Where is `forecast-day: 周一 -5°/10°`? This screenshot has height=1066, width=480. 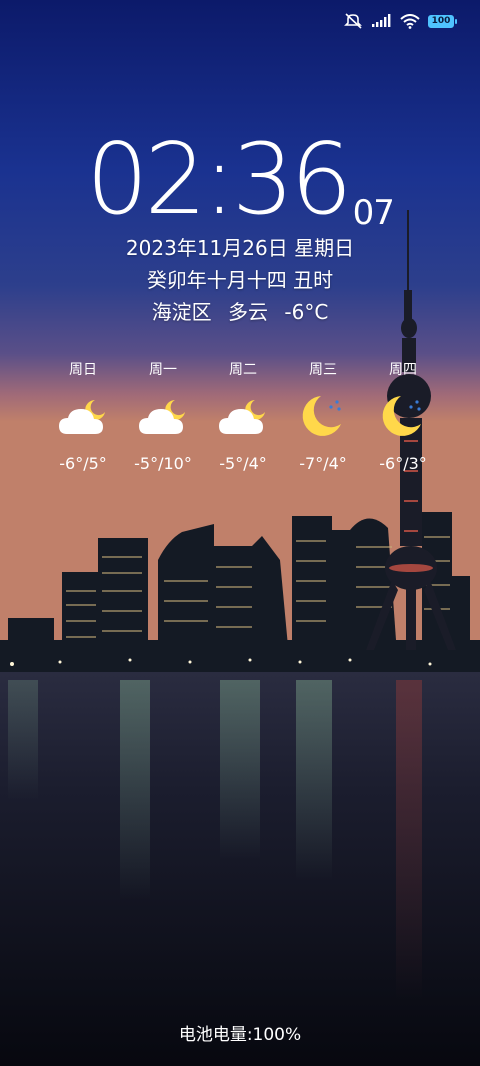 forecast-day: 周一 -5°/10° is located at coordinates (163, 416).